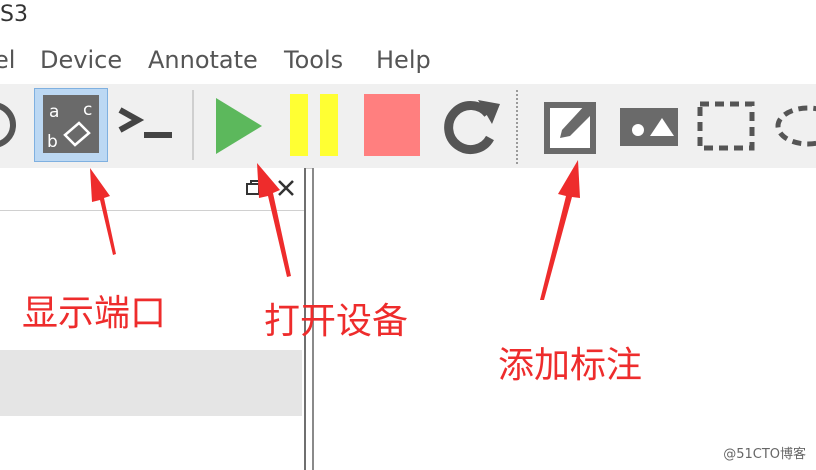  What do you see at coordinates (570, 365) in the screenshot?
I see `label-add-annotation: 添加标注` at bounding box center [570, 365].